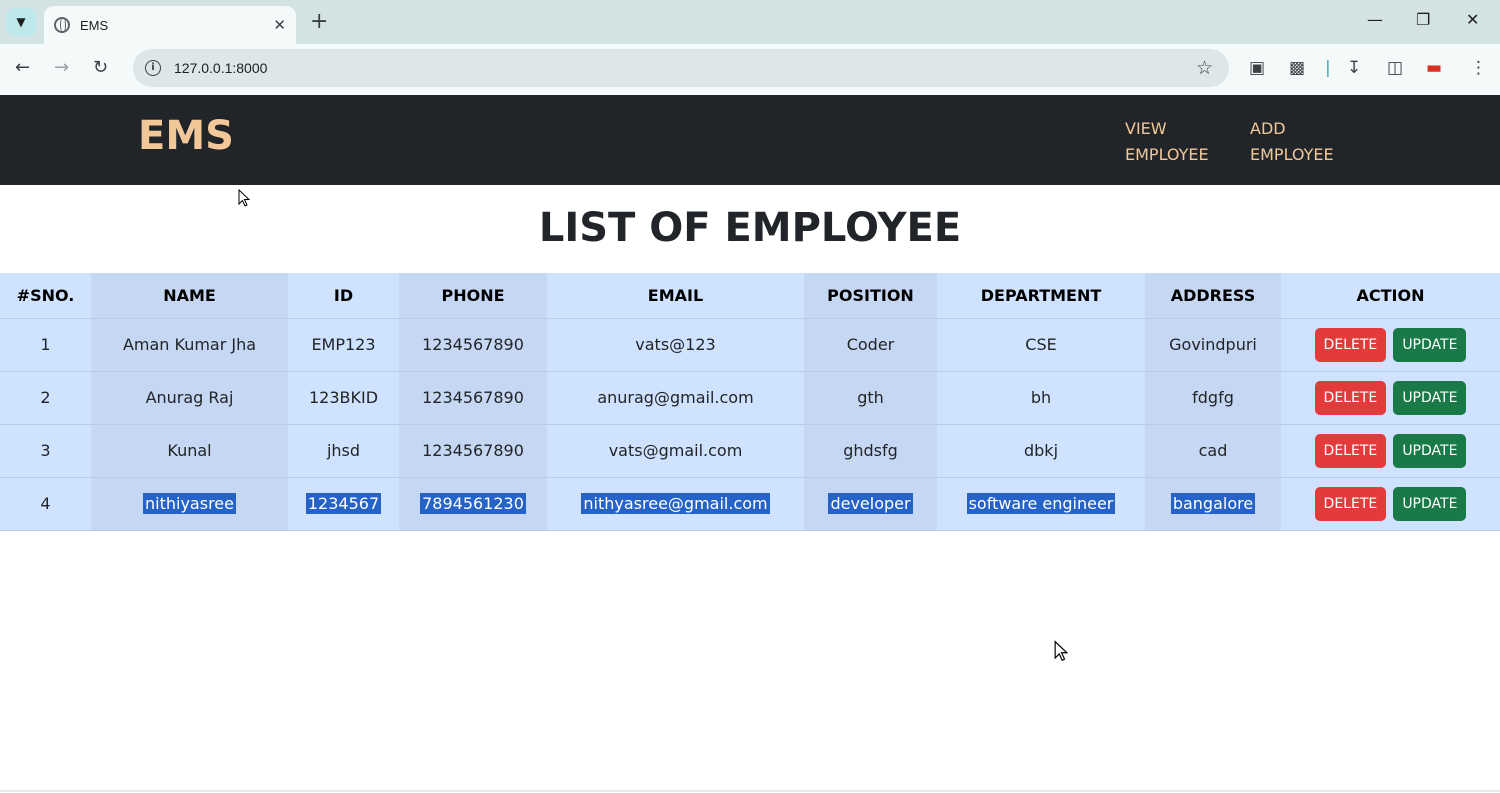 The image size is (1500, 793). I want to click on col-header-position: POSITION, so click(870, 296).